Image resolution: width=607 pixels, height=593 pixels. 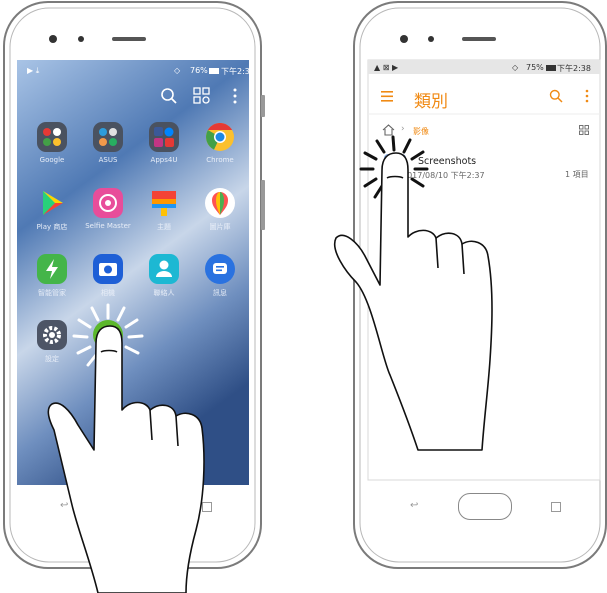 What do you see at coordinates (126, 459) in the screenshot?
I see `left-hand` at bounding box center [126, 459].